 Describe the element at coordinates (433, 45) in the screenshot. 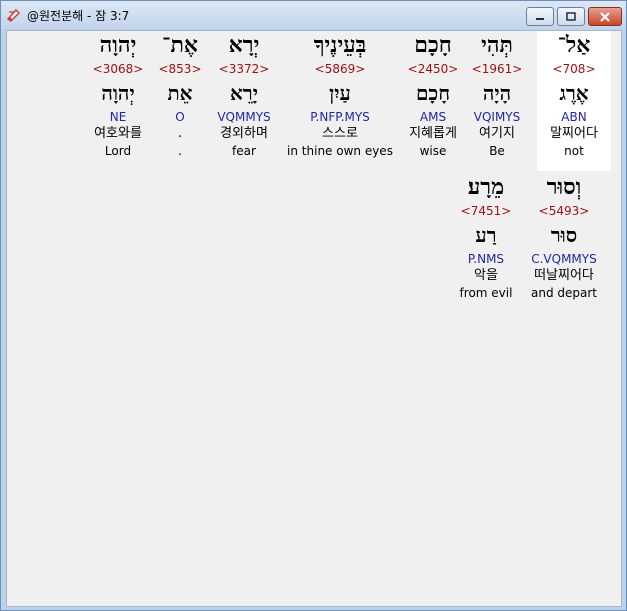

I see `hebrew-word: חָכָם` at that location.